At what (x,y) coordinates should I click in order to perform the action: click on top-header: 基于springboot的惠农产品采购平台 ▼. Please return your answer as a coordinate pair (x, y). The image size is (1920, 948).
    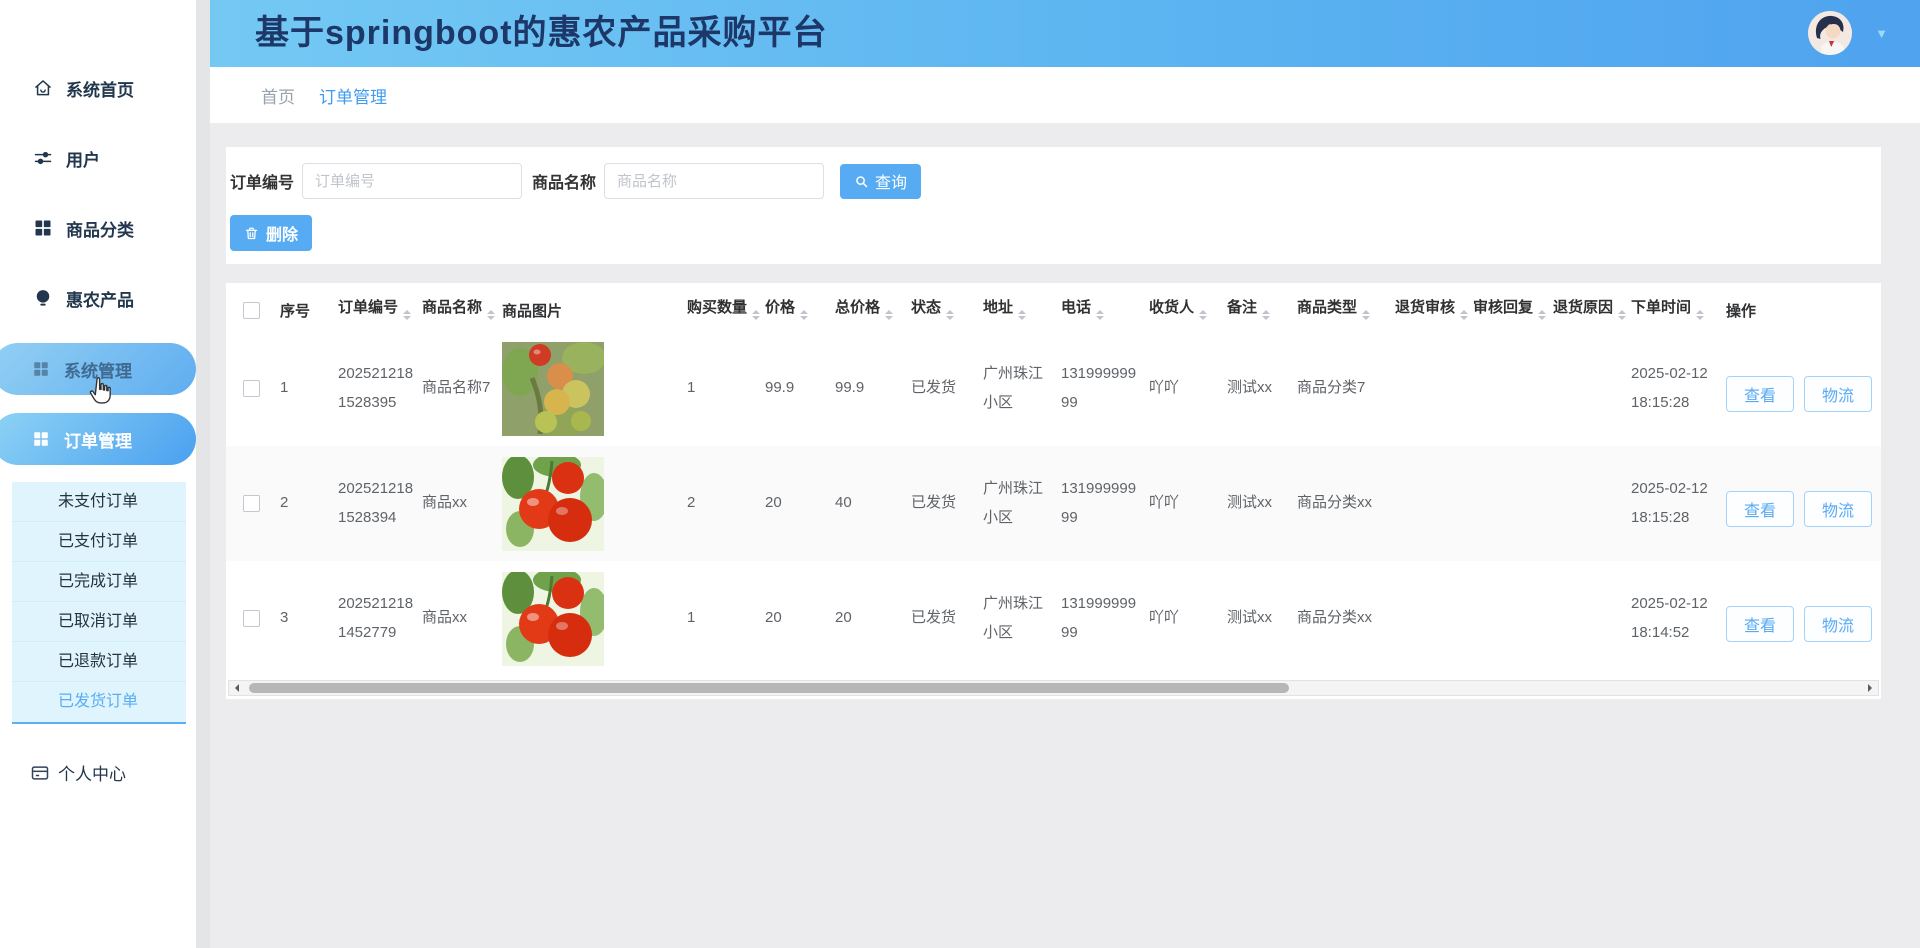
    Looking at the image, I should click on (1065, 33).